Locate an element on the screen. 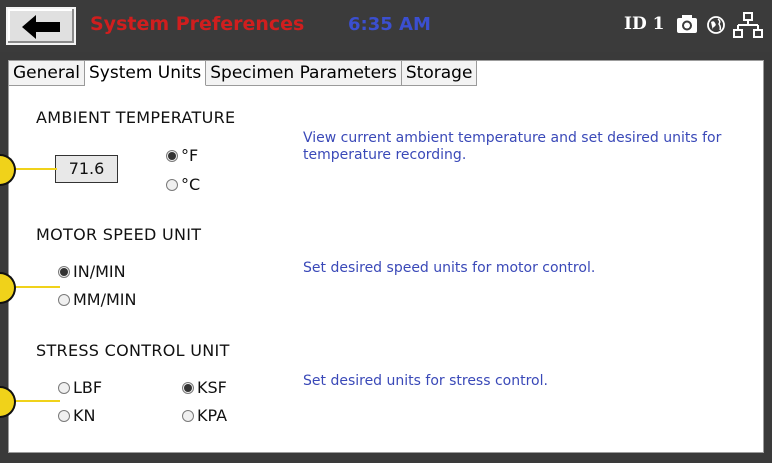 Image resolution: width=772 pixels, height=463 pixels. radio-lbf: LBF is located at coordinates (80, 387).